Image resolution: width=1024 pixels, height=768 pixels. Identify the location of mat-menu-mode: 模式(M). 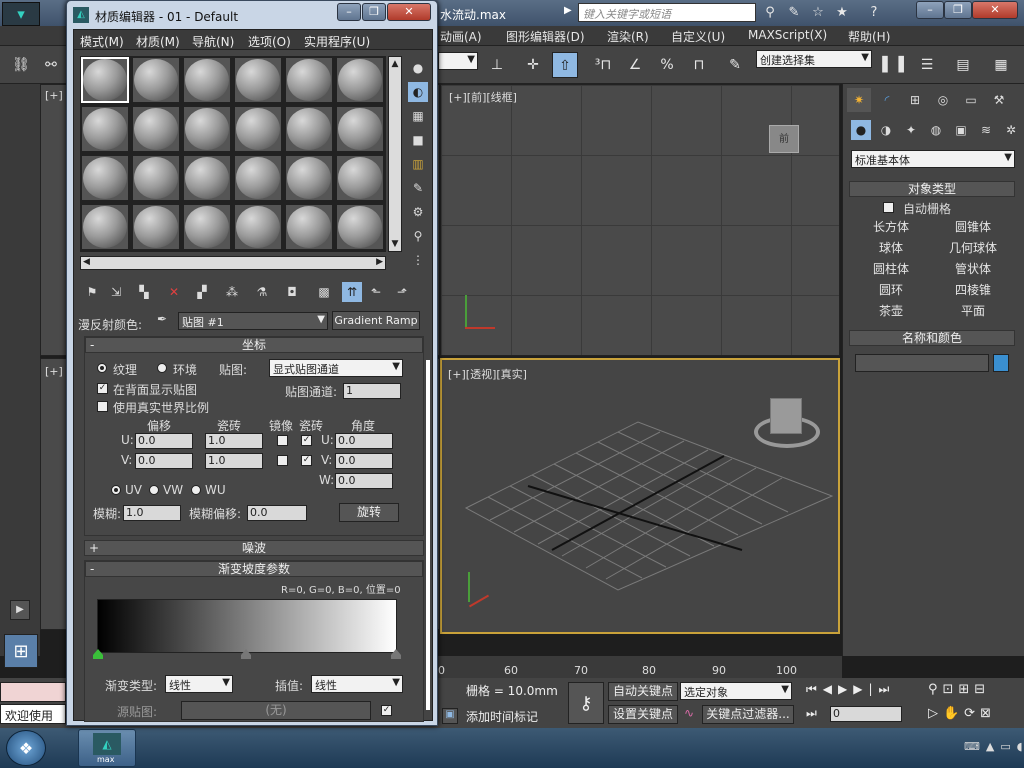
(102, 41).